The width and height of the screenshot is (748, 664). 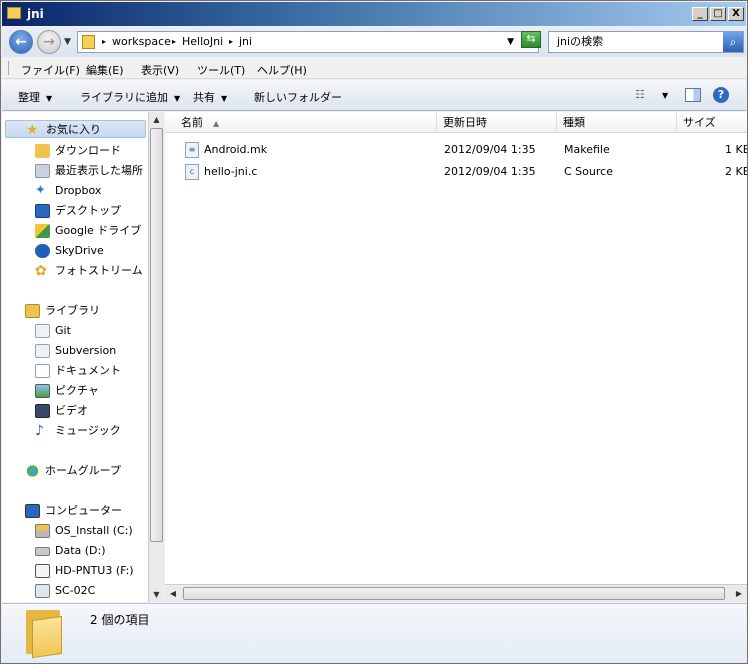 I want to click on menu-file: ファイル(F), so click(x=50, y=70).